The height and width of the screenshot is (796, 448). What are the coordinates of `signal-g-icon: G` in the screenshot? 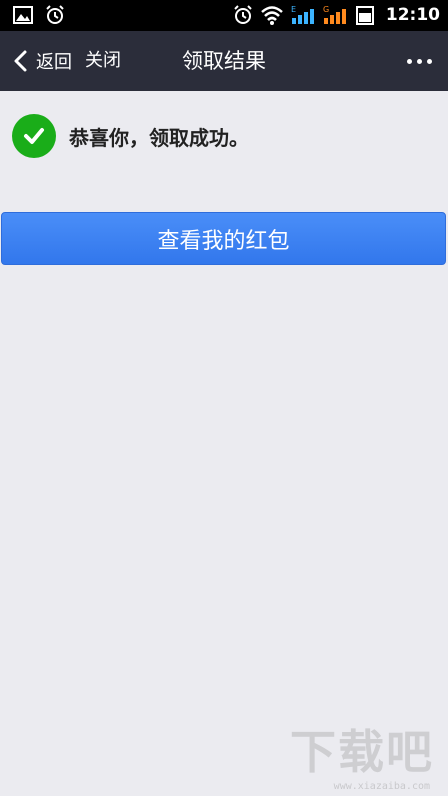 It's located at (334, 14).